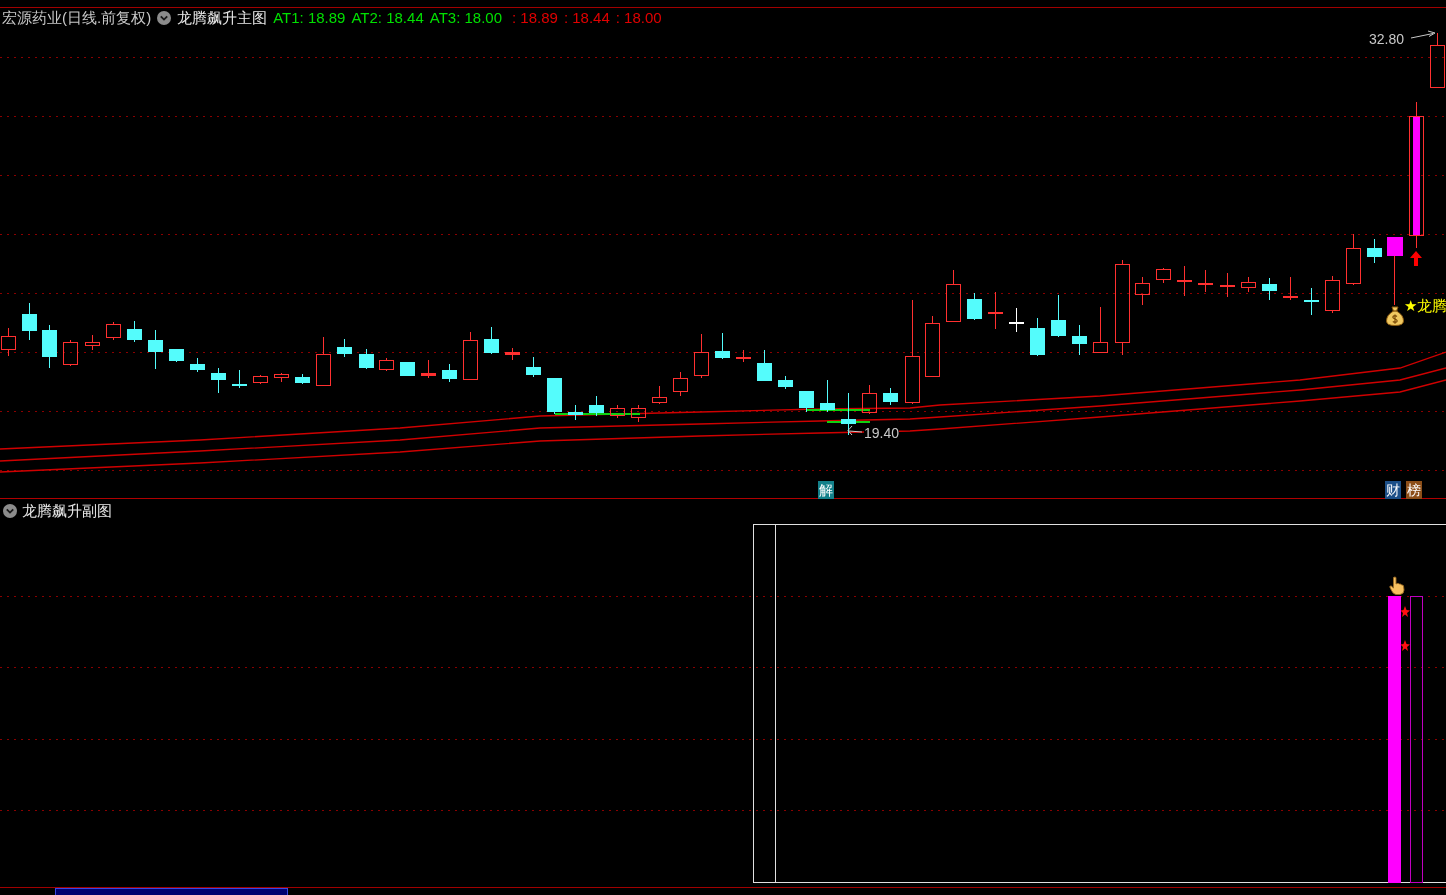 The image size is (1446, 895). Describe the element at coordinates (222, 18) in the screenshot. I see `indicator-name: 龙腾飙升主图` at that location.